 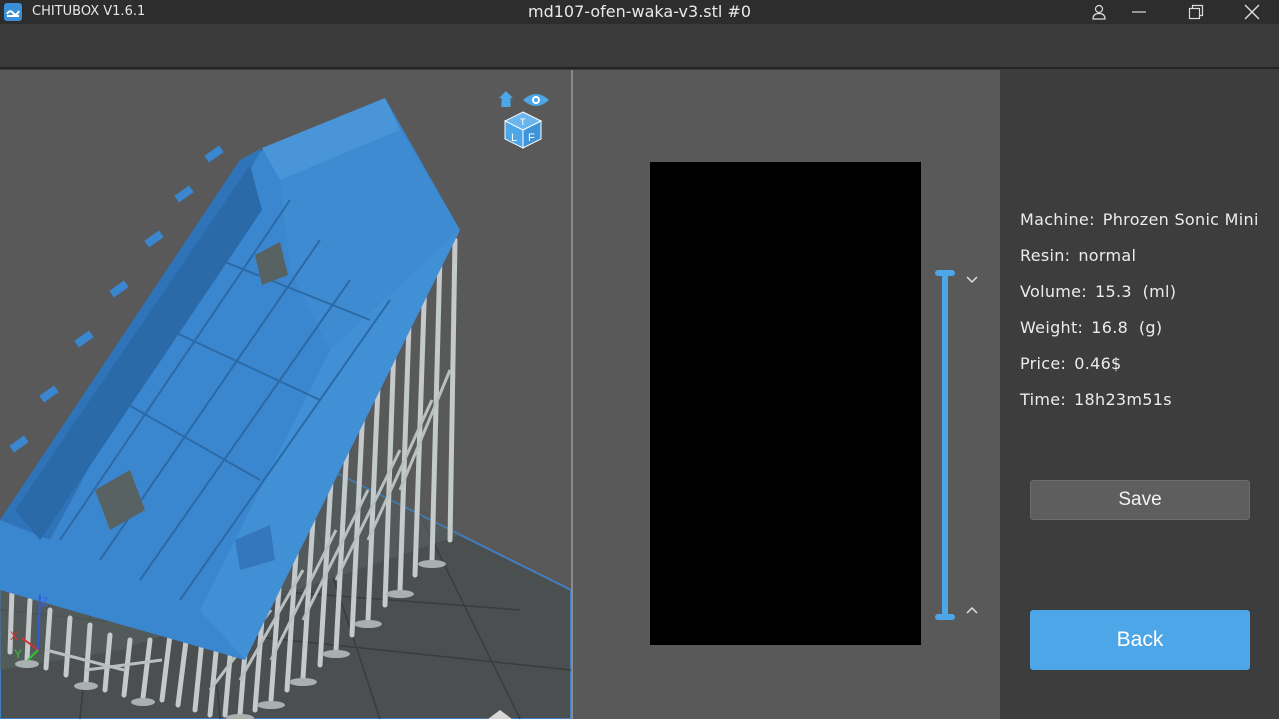 I want to click on toolbar, so click(x=639, y=46).